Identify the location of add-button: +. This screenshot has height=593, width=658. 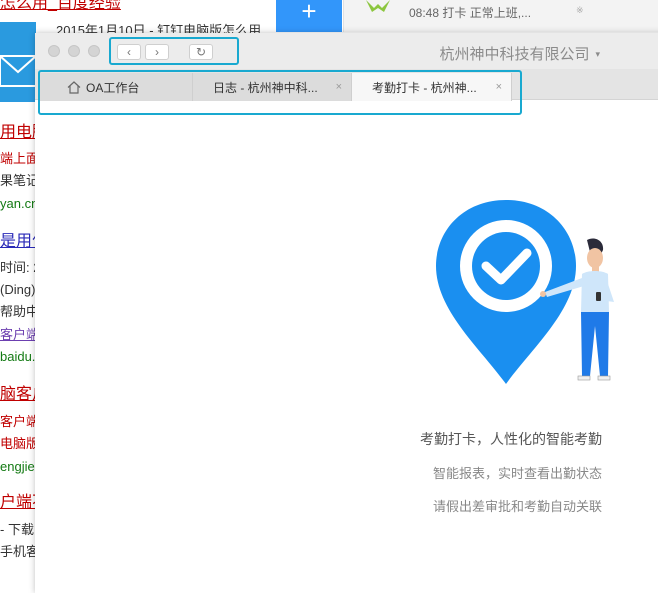
(309, 16).